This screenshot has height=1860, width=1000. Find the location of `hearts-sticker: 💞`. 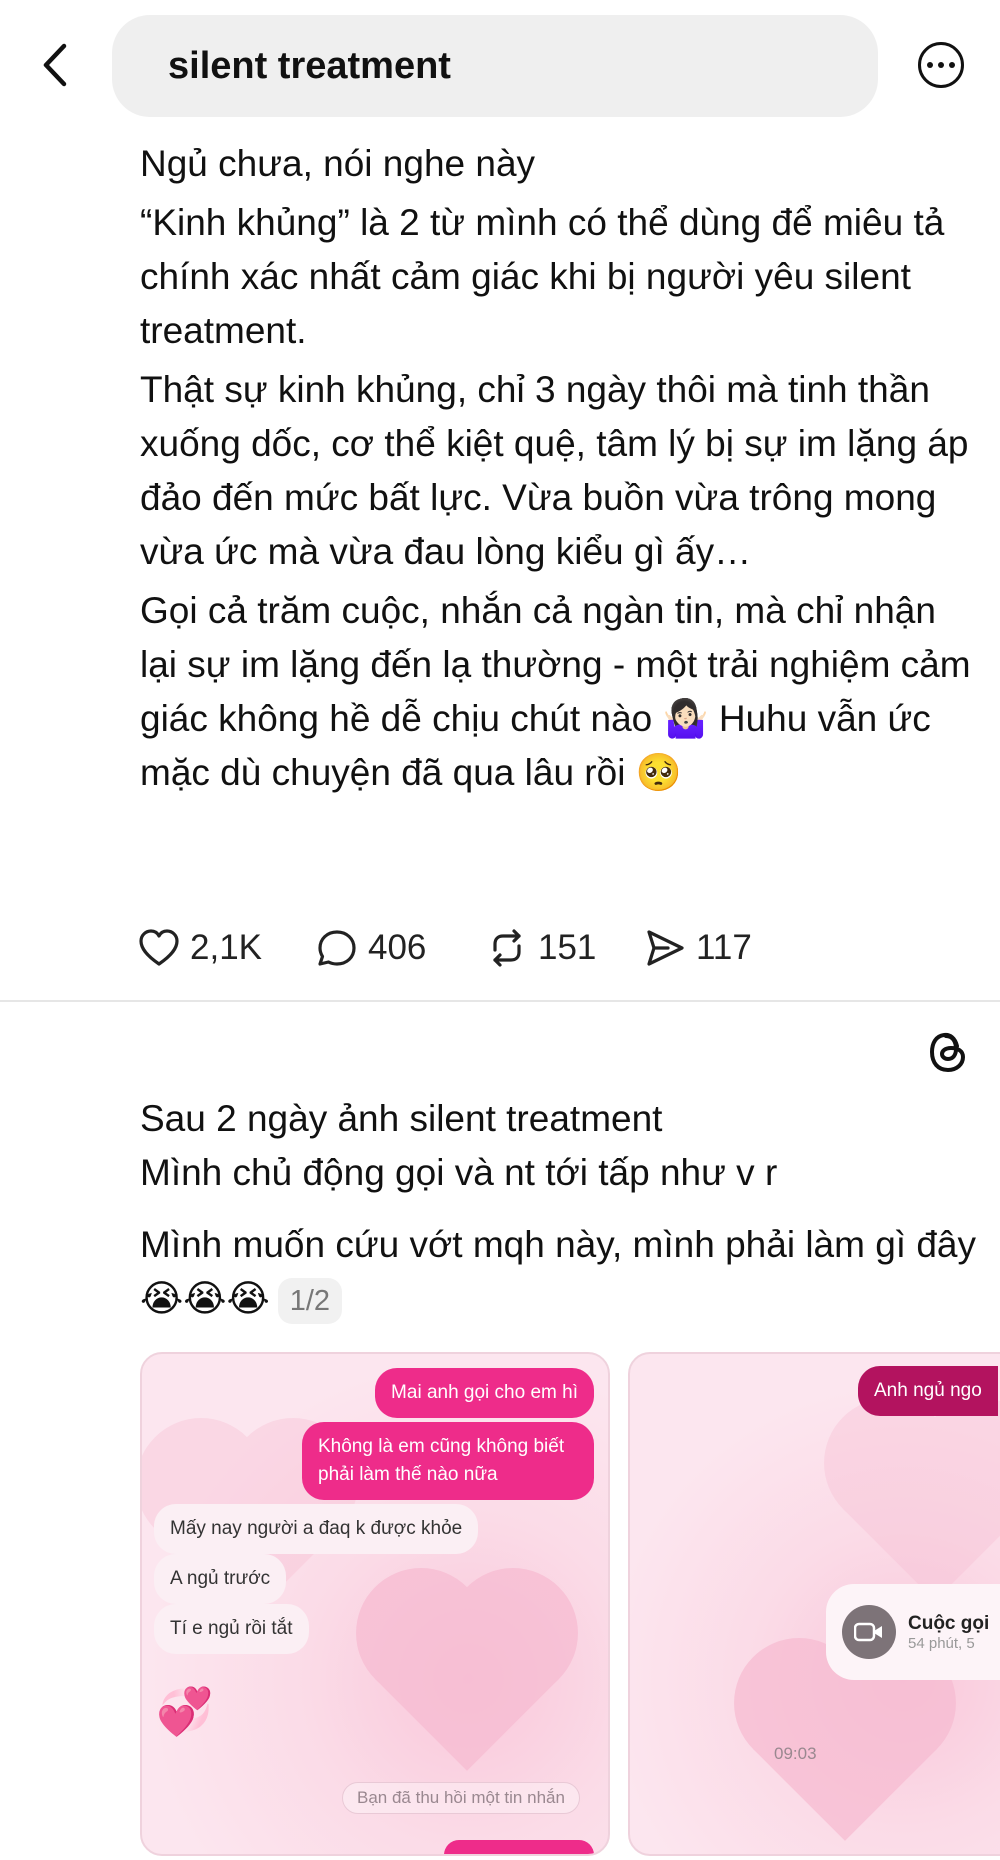

hearts-sticker: 💞 is located at coordinates (185, 1711).